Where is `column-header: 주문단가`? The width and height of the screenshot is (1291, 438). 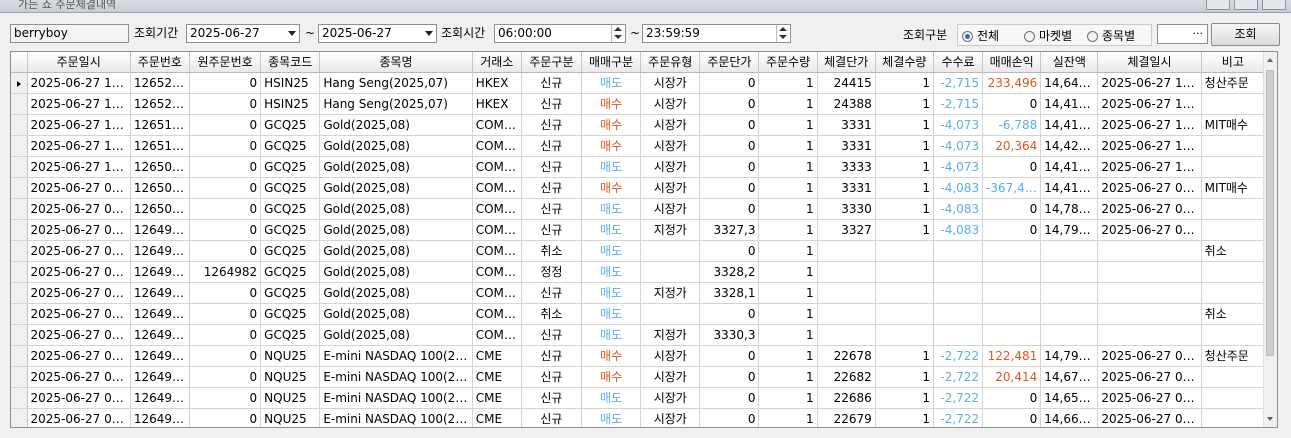
column-header: 주문단가 is located at coordinates (729, 62).